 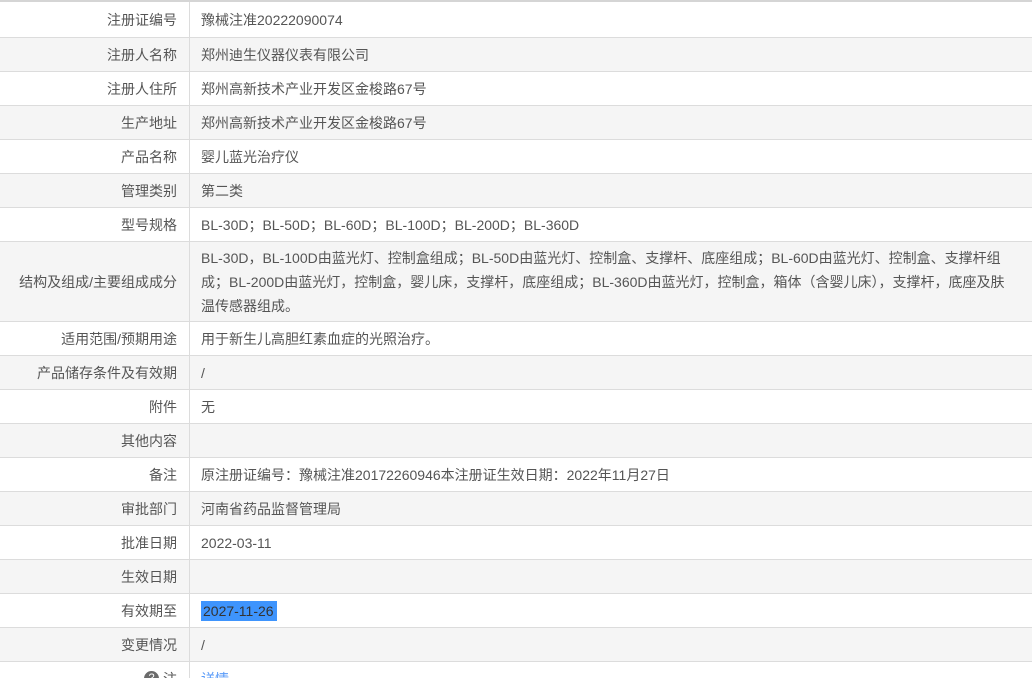 I want to click on row-label: 附件, so click(x=95, y=406).